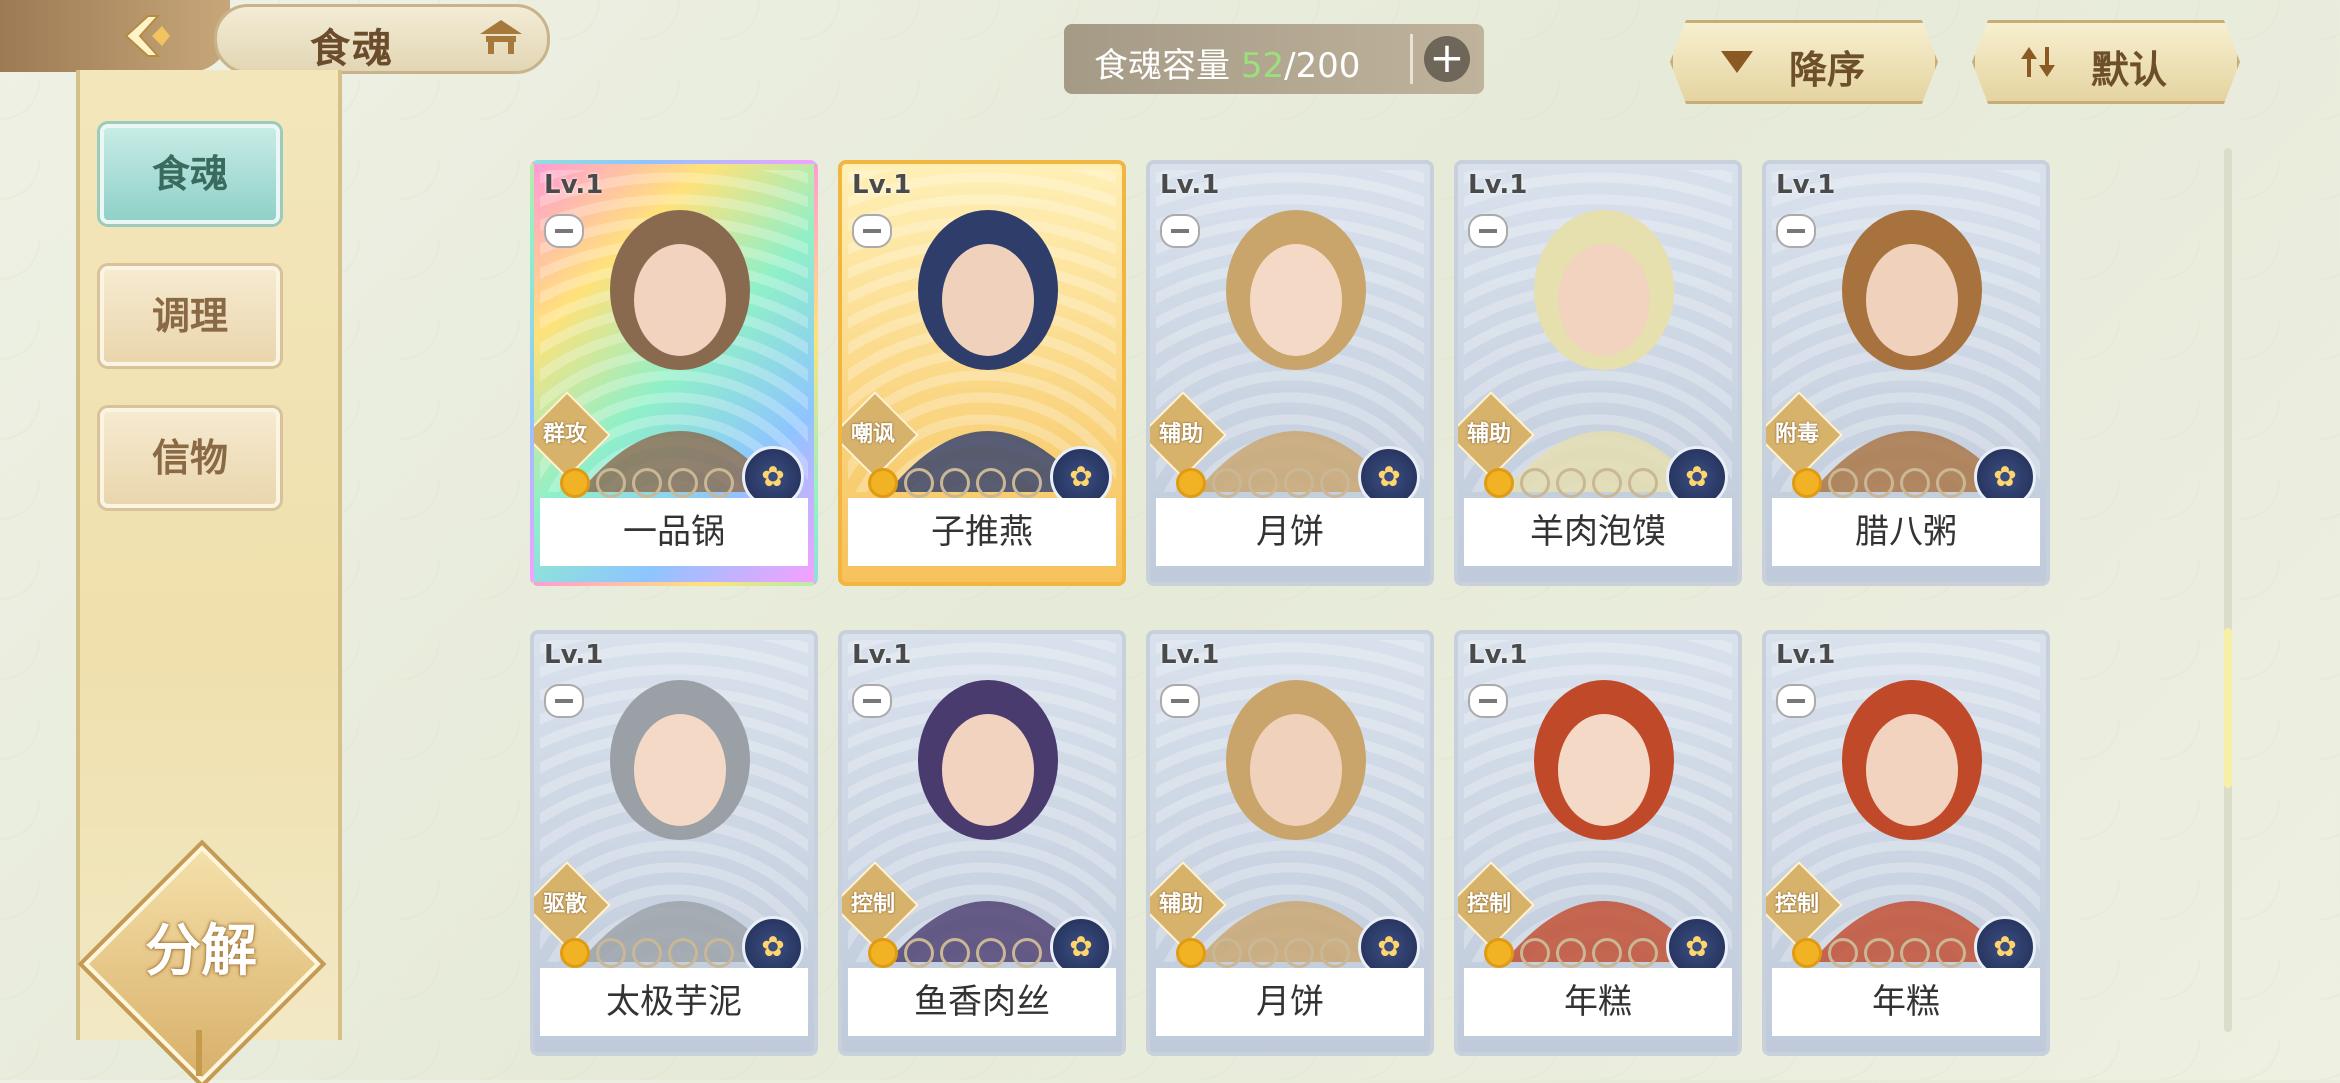  What do you see at coordinates (982, 532) in the screenshot?
I see `character-name: 子推燕` at bounding box center [982, 532].